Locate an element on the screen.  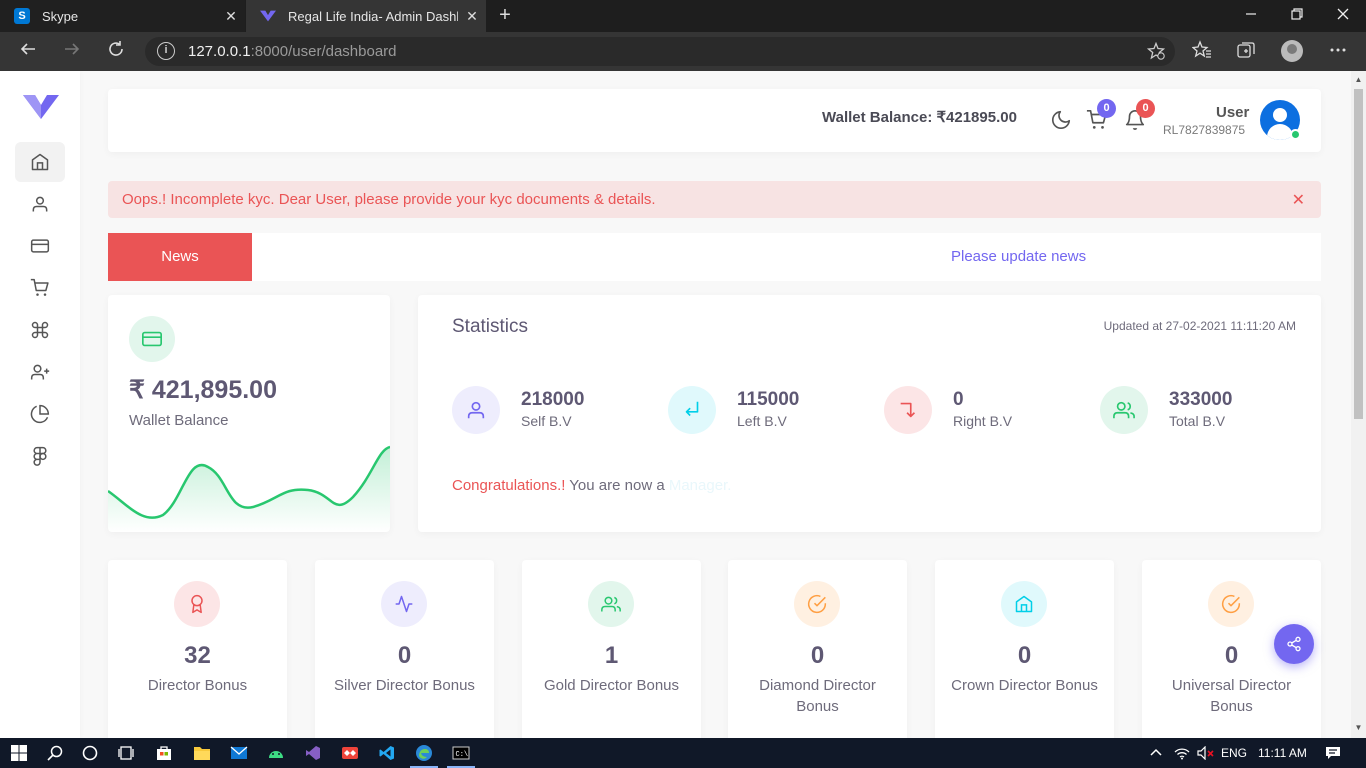
sidebar-item-home is located at coordinates (40, 162).